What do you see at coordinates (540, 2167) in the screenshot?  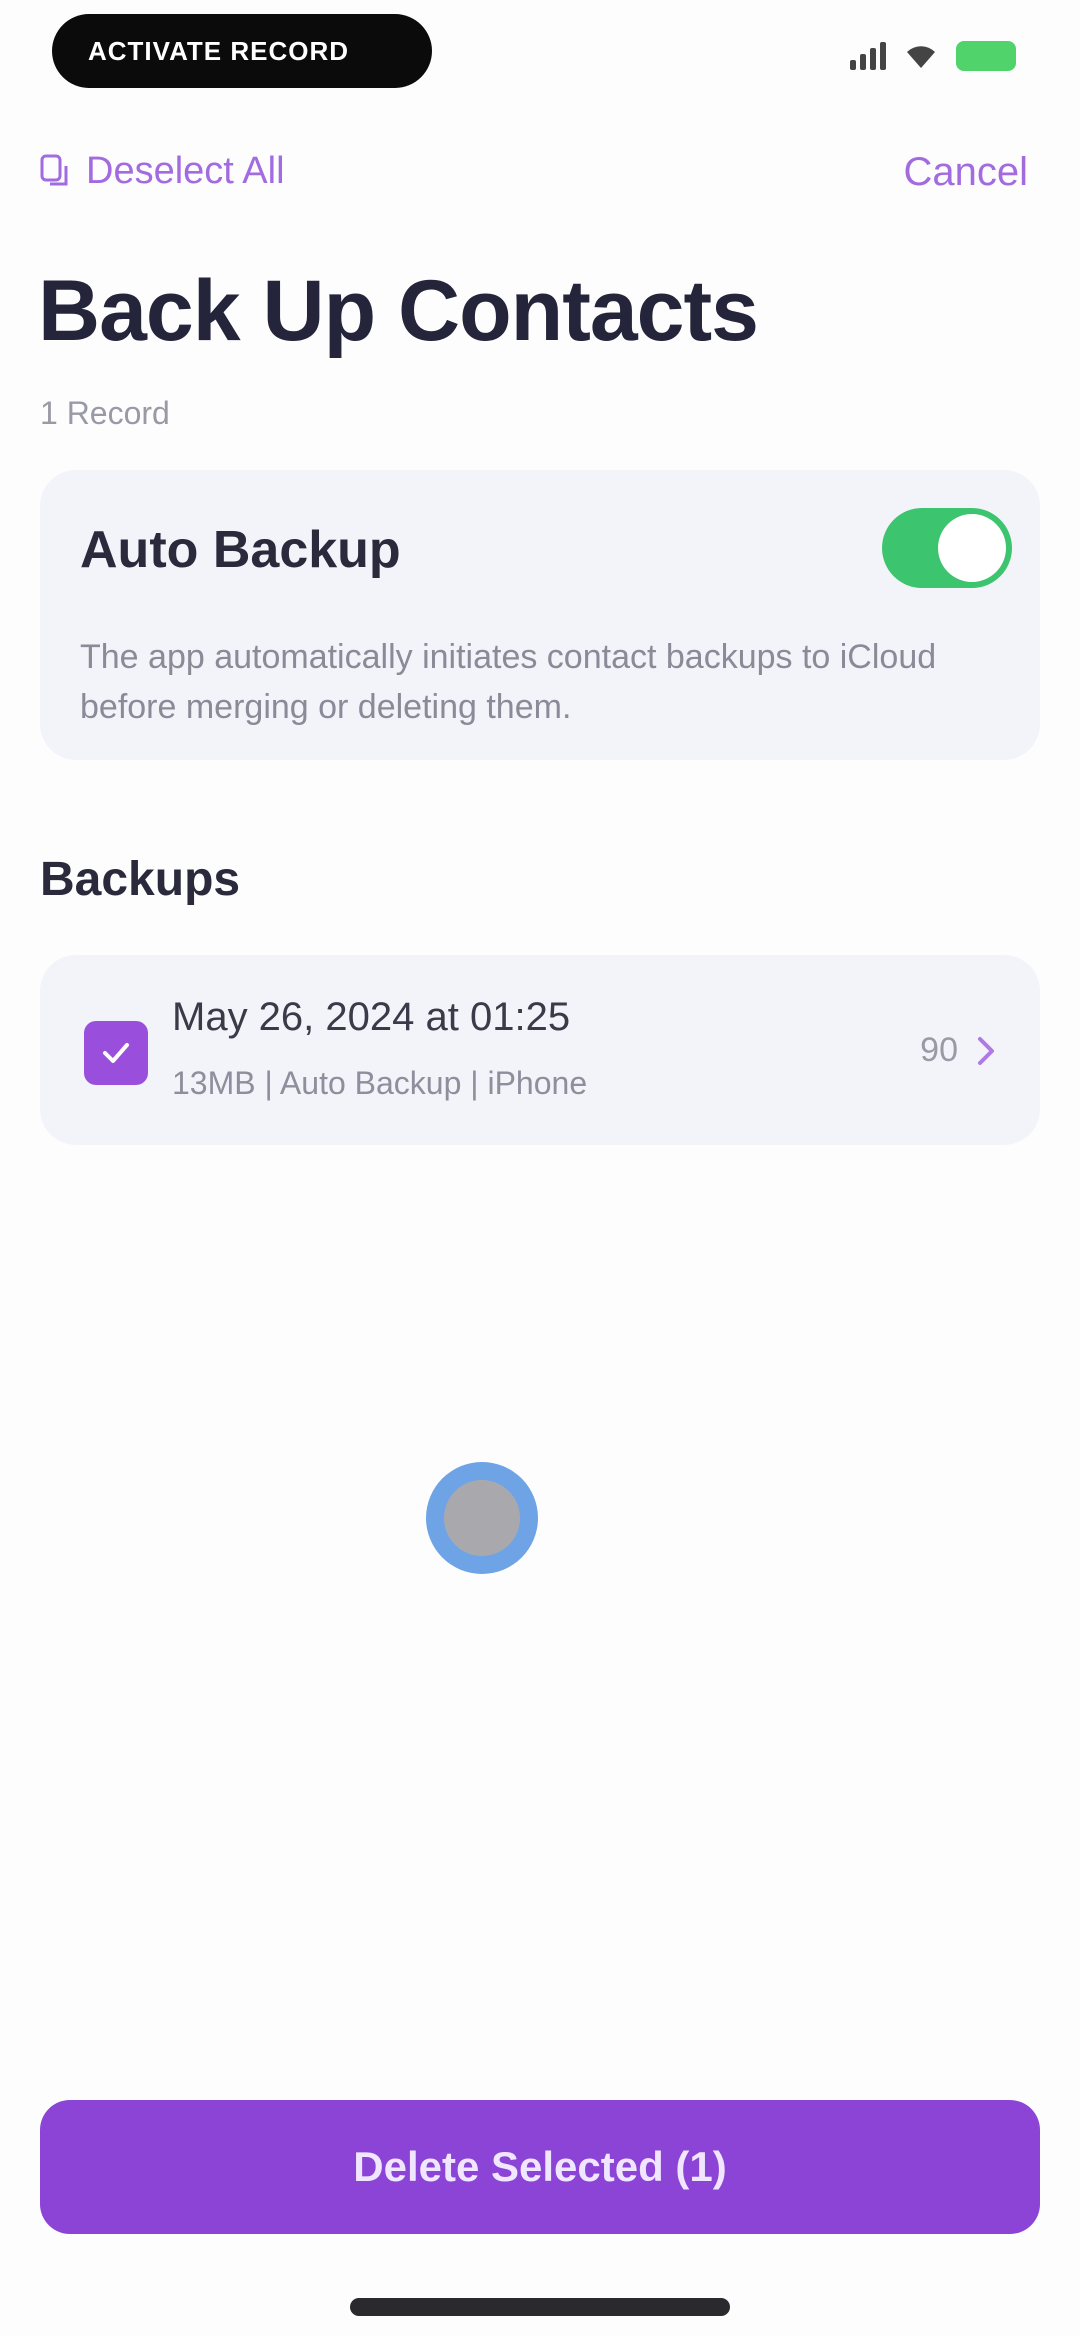 I see `delete-selected-button: Delete Selected (1)` at bounding box center [540, 2167].